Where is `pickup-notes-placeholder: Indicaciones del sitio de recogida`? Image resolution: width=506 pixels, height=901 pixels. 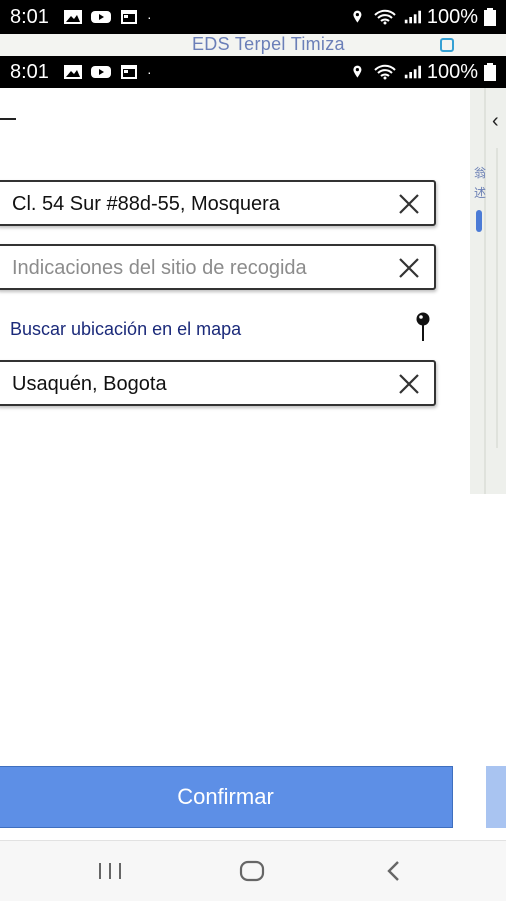
pickup-notes-placeholder: Indicaciones del sitio de recogida is located at coordinates (159, 268).